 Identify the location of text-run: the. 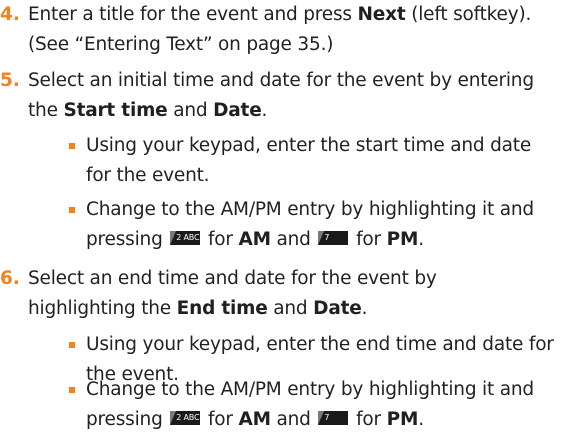
(46, 110).